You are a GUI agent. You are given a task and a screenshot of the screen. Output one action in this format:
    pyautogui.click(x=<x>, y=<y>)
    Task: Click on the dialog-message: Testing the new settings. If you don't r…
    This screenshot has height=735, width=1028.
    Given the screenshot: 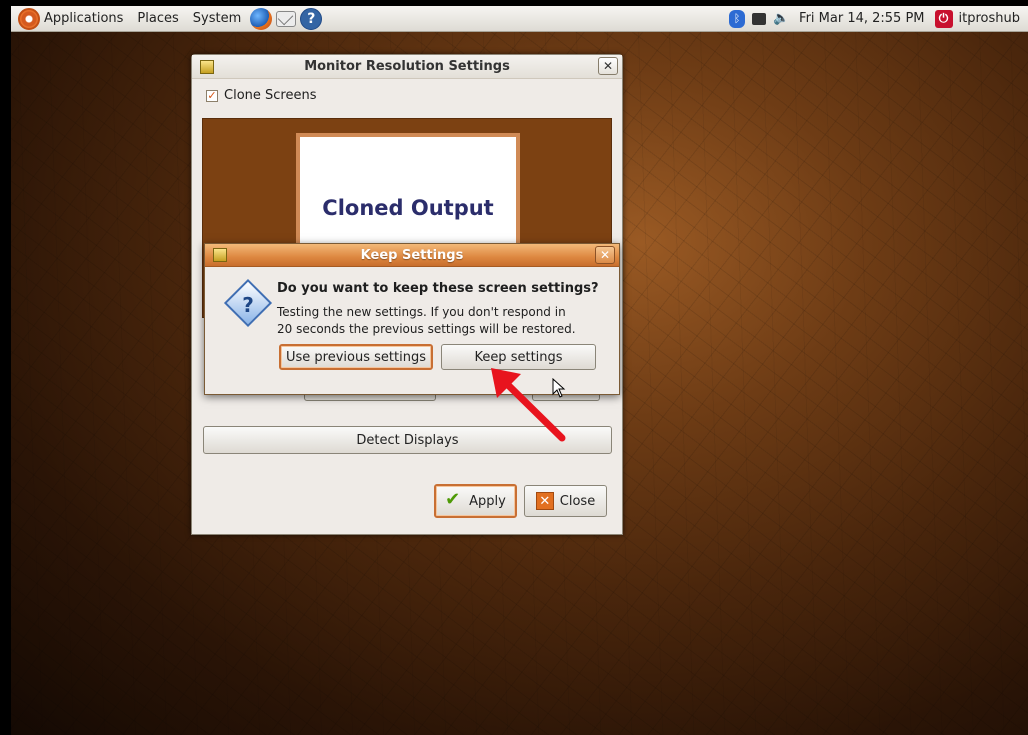 What is the action you would take?
    pyautogui.click(x=442, y=321)
    